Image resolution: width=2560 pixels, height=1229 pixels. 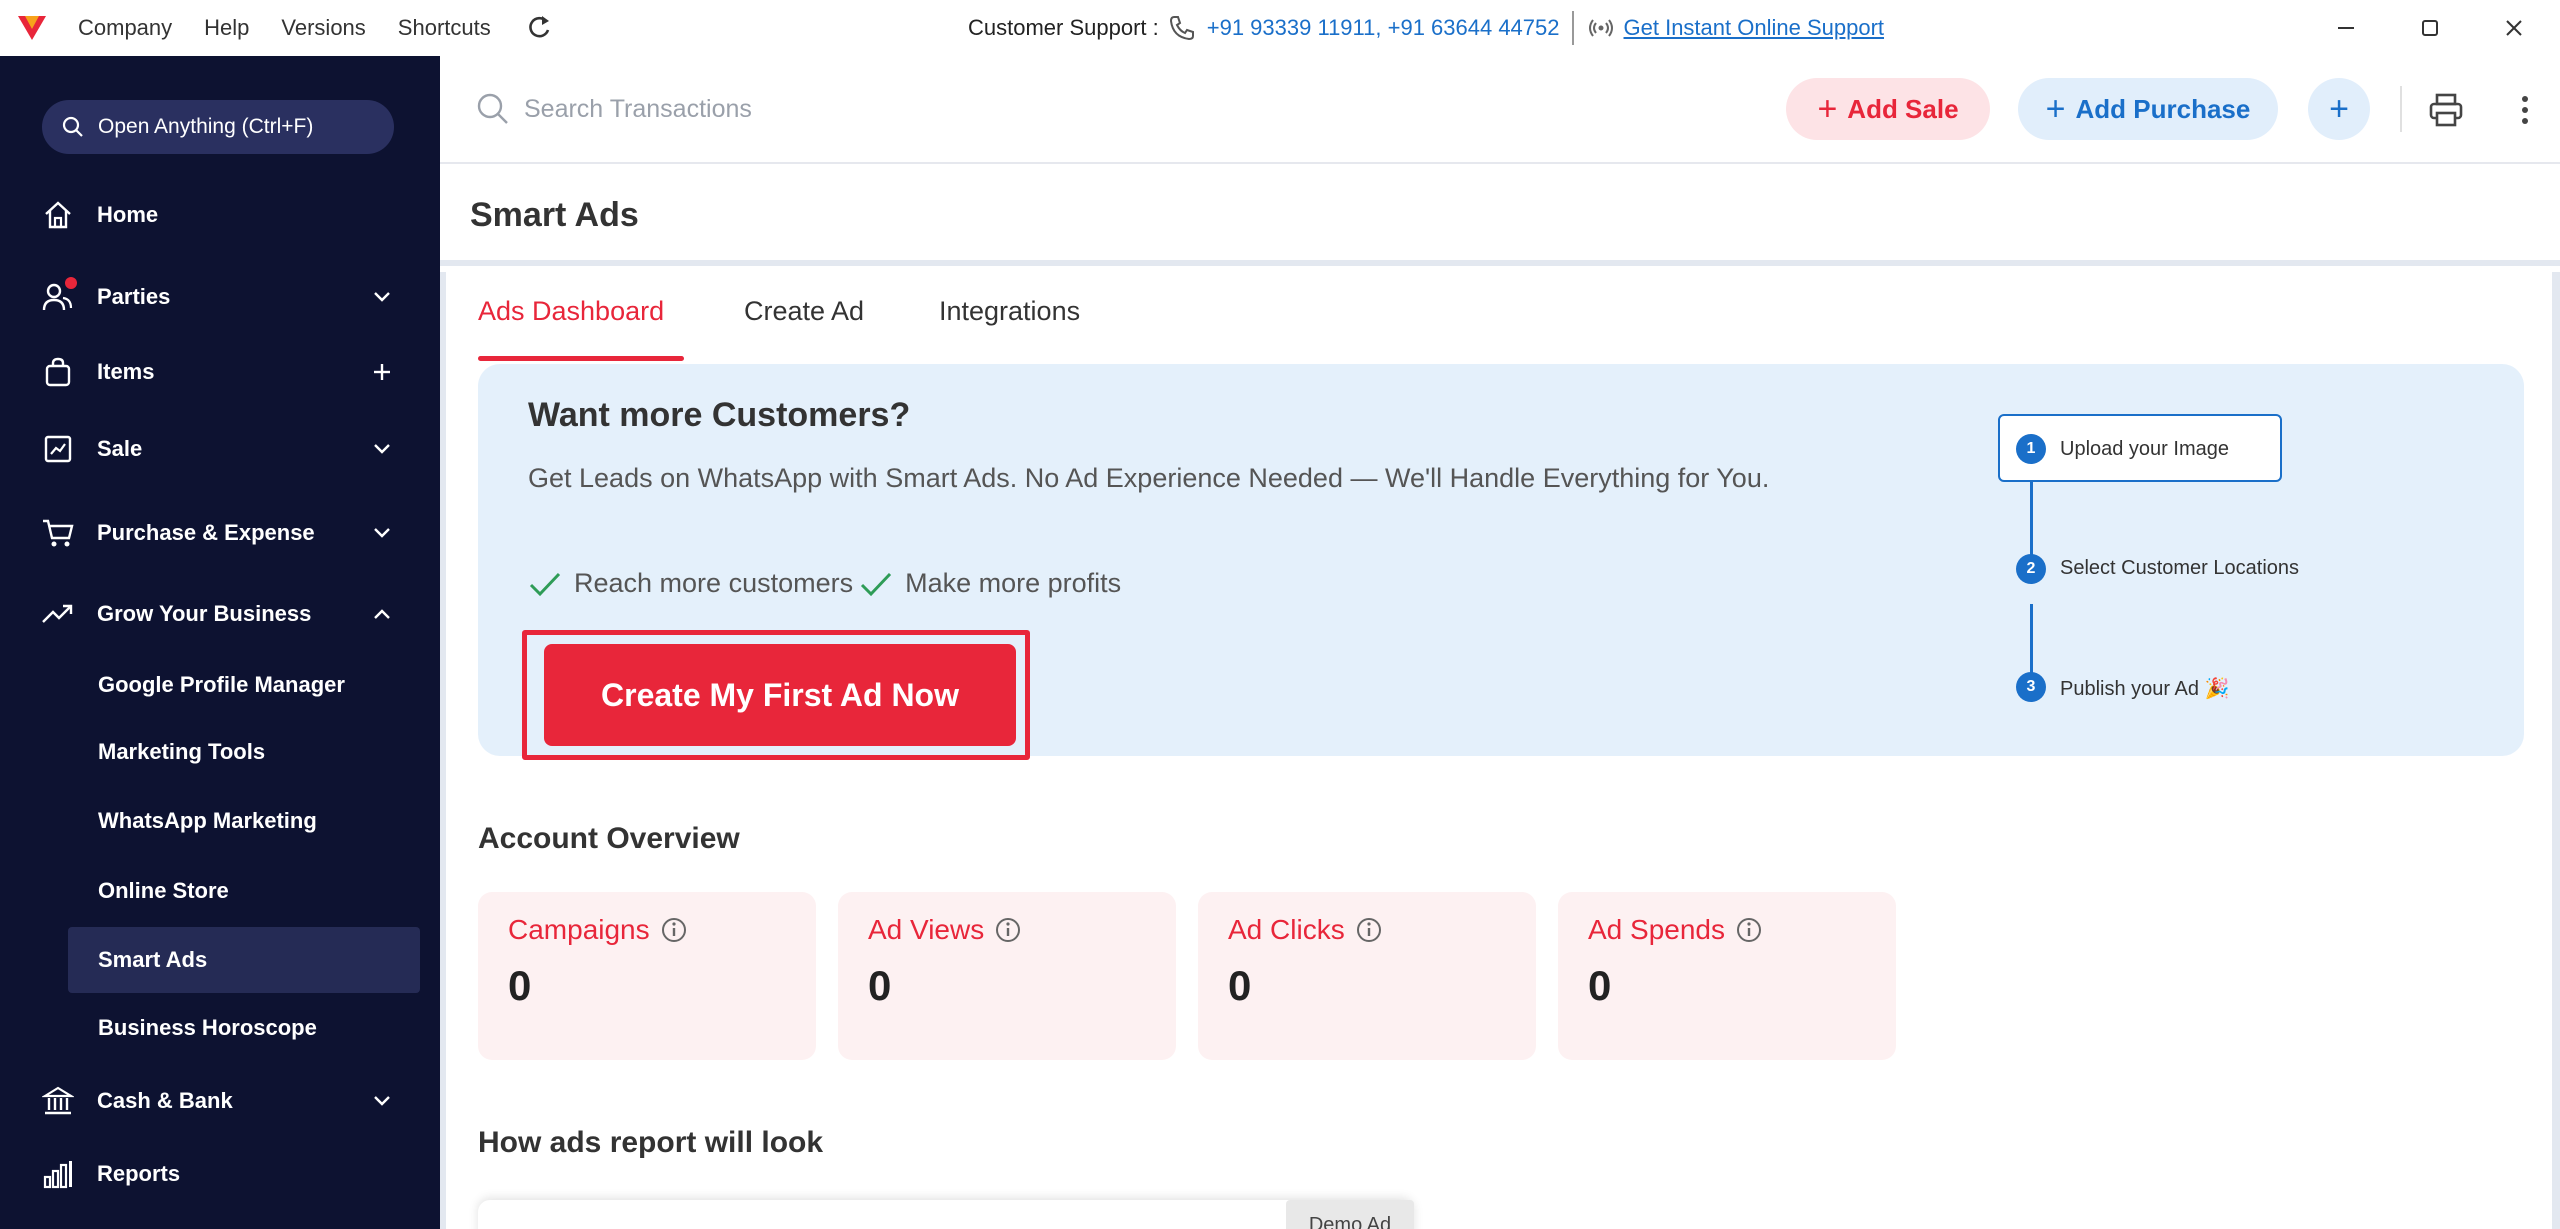 I want to click on add-purchase-button: + Add Purchase, so click(x=2148, y=109).